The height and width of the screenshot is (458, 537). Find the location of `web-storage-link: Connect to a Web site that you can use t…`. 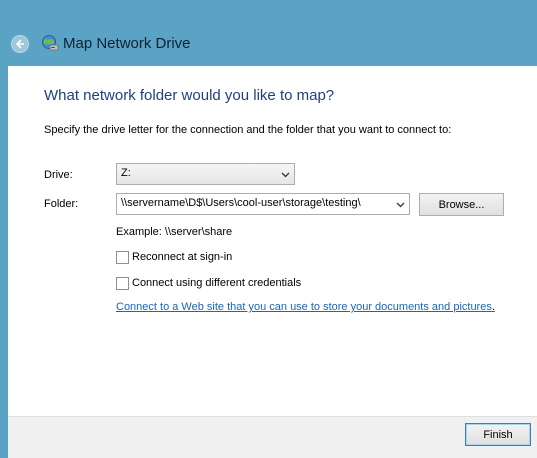

web-storage-link: Connect to a Web site that you can use t… is located at coordinates (305, 307).